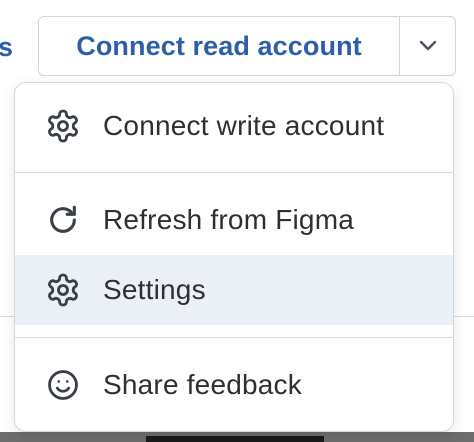 The height and width of the screenshot is (442, 474). What do you see at coordinates (154, 289) in the screenshot?
I see `menu-item-label: Settings` at bounding box center [154, 289].